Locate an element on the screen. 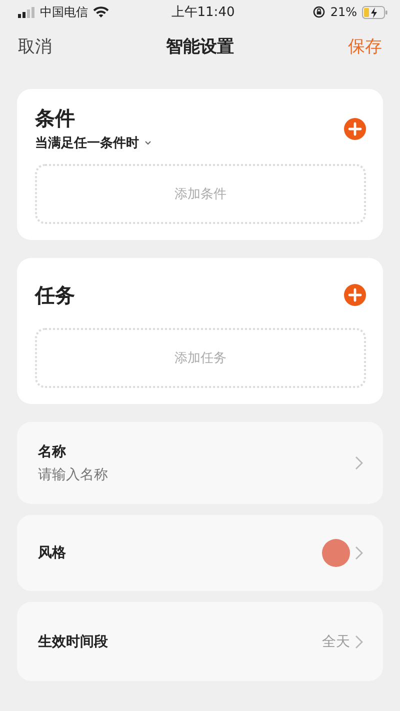 This screenshot has width=400, height=711. battery-icon is located at coordinates (375, 12).